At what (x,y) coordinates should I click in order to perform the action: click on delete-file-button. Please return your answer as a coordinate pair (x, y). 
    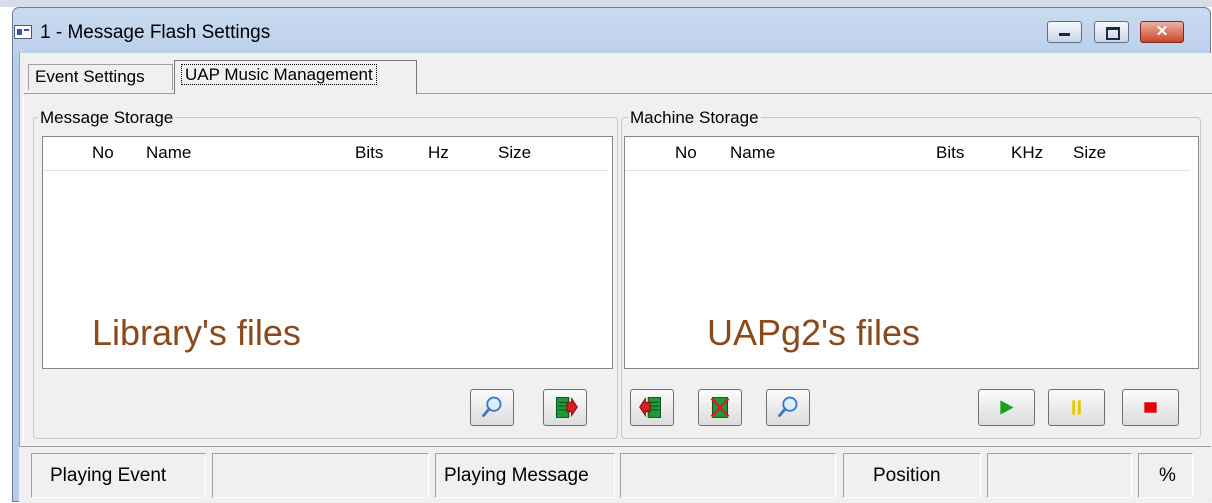
    Looking at the image, I should click on (720, 407).